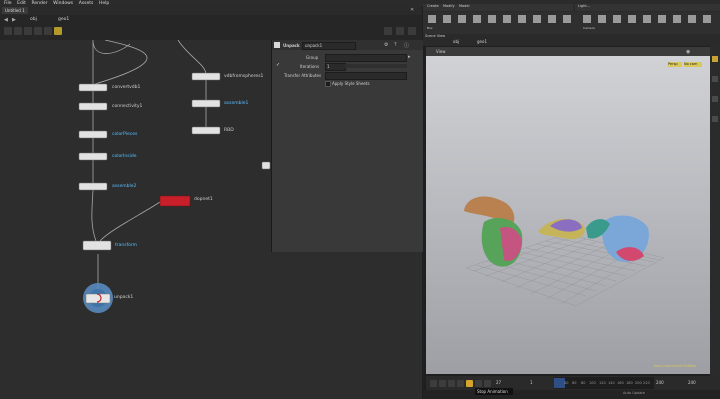  I want to click on path-obj: obj, so click(33, 19).